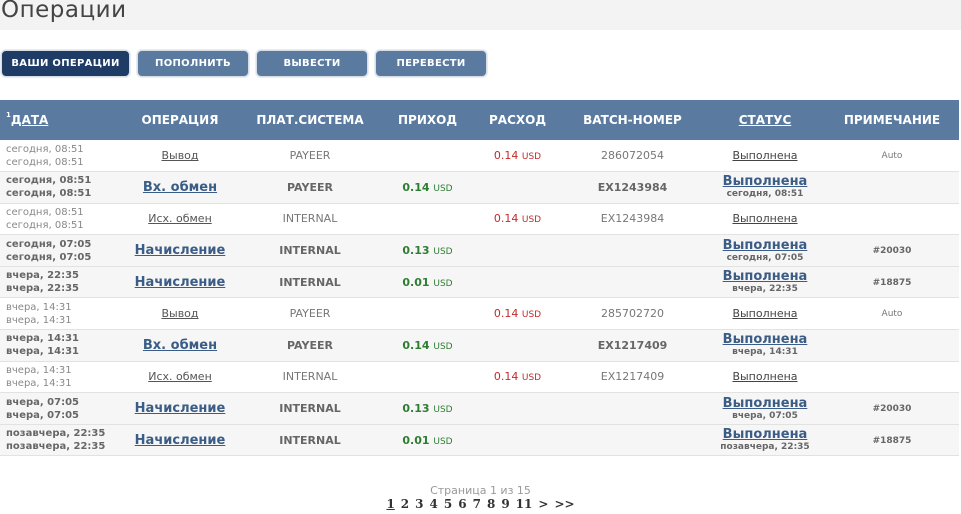 The image size is (961, 514). I want to click on date-sort-link: ДАТА, so click(29, 120).